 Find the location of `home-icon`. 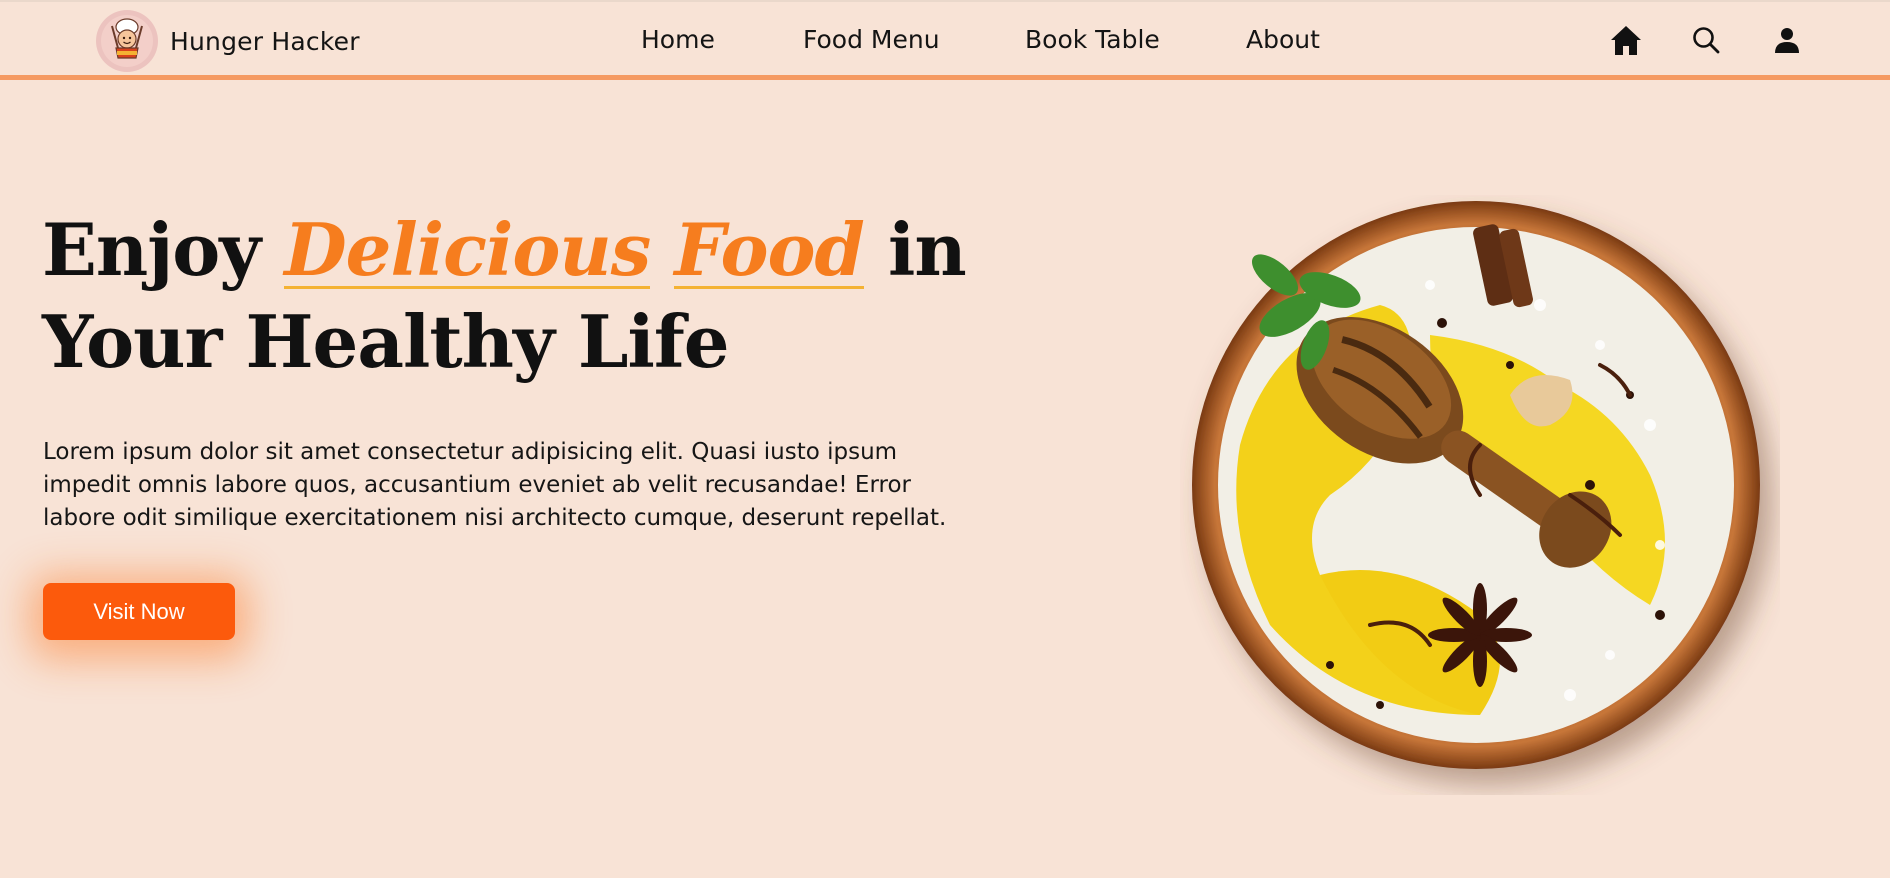

home-icon is located at coordinates (1626, 40).